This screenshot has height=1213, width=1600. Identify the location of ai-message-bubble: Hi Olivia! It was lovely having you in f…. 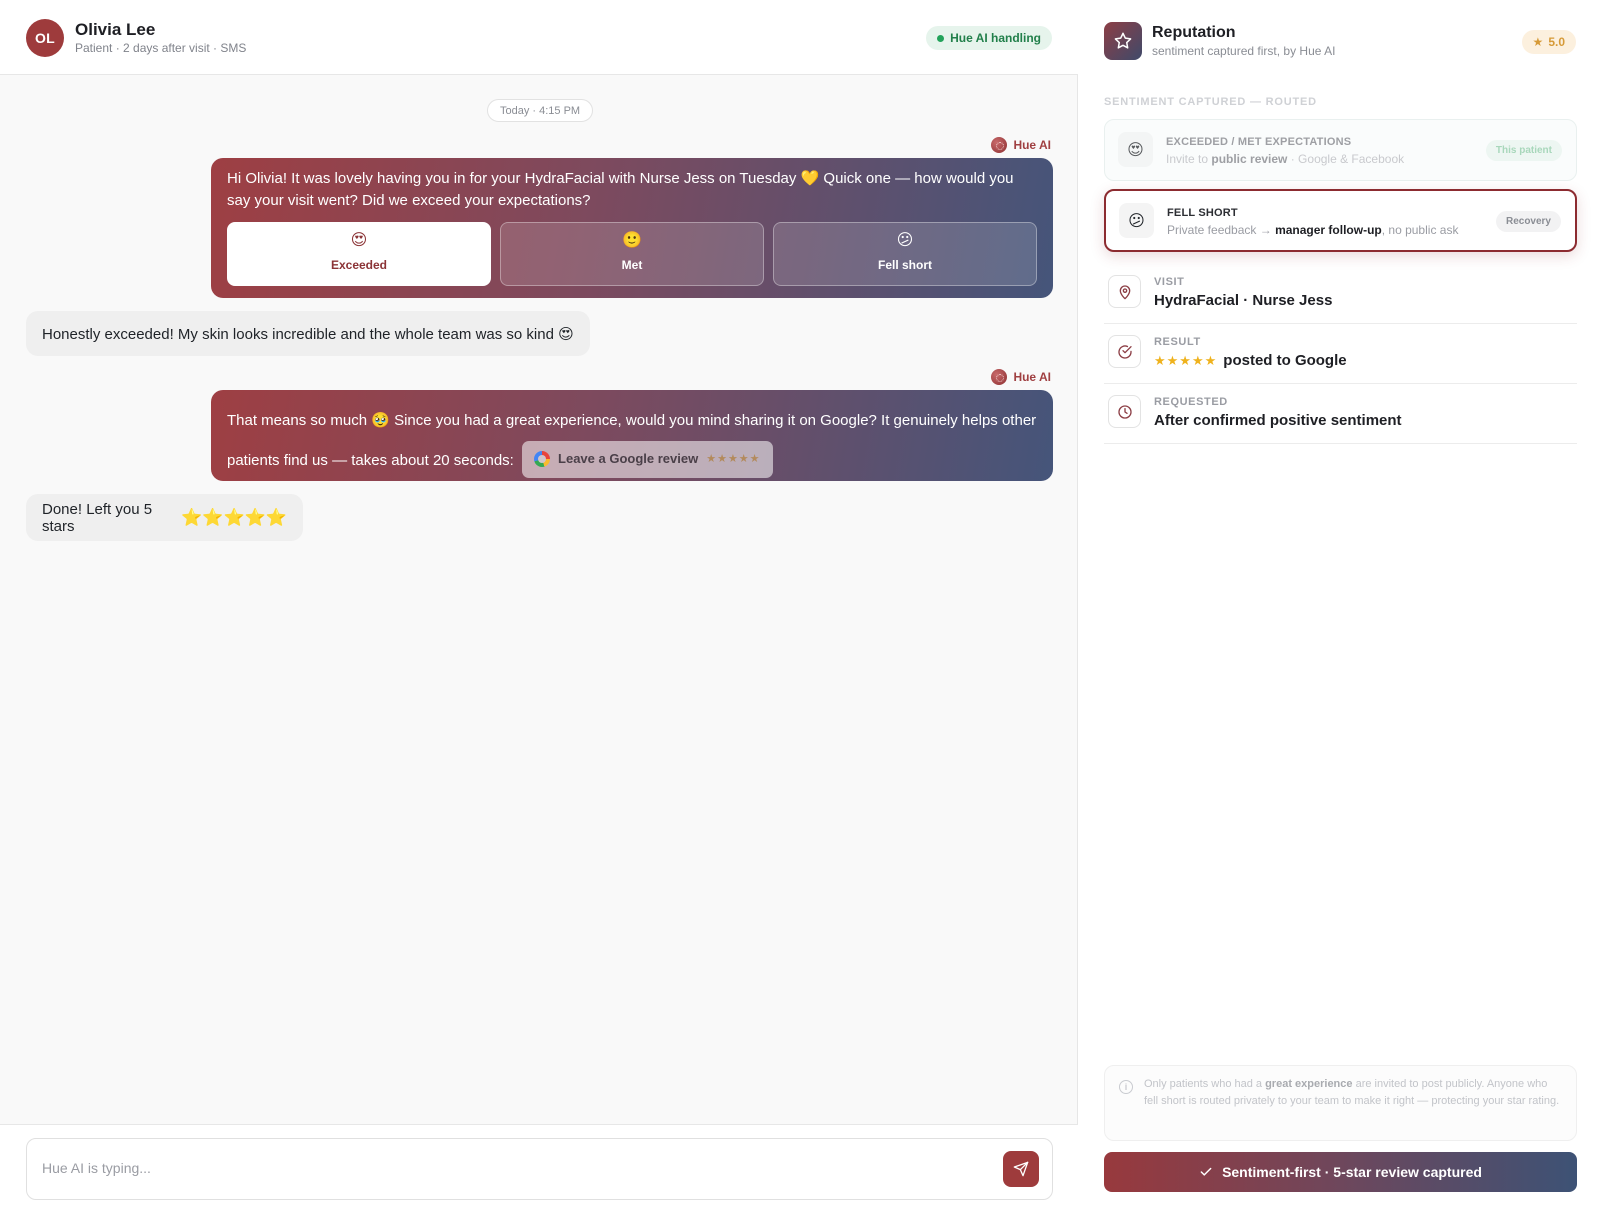
(632, 228).